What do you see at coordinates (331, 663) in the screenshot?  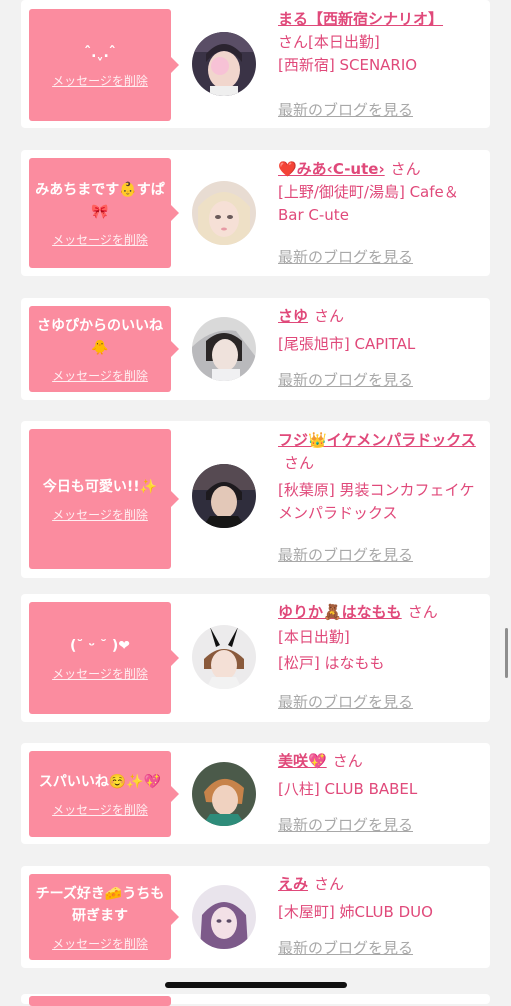 I see `shop-line: [松戸] はなもも` at bounding box center [331, 663].